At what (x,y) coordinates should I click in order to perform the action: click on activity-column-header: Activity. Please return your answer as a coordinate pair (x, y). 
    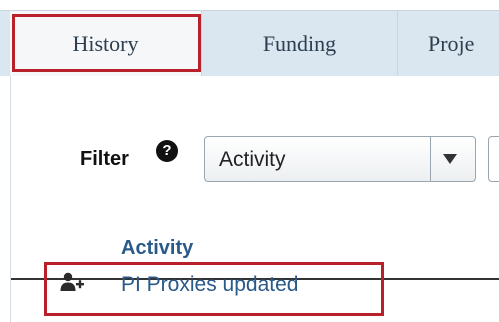
    Looking at the image, I should click on (157, 248).